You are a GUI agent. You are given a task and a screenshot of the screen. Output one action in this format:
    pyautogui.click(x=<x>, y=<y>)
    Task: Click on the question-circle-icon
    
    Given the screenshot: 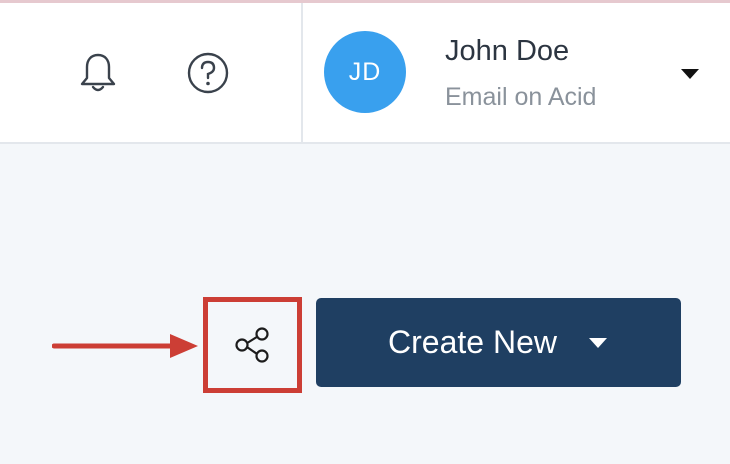 What is the action you would take?
    pyautogui.click(x=208, y=73)
    